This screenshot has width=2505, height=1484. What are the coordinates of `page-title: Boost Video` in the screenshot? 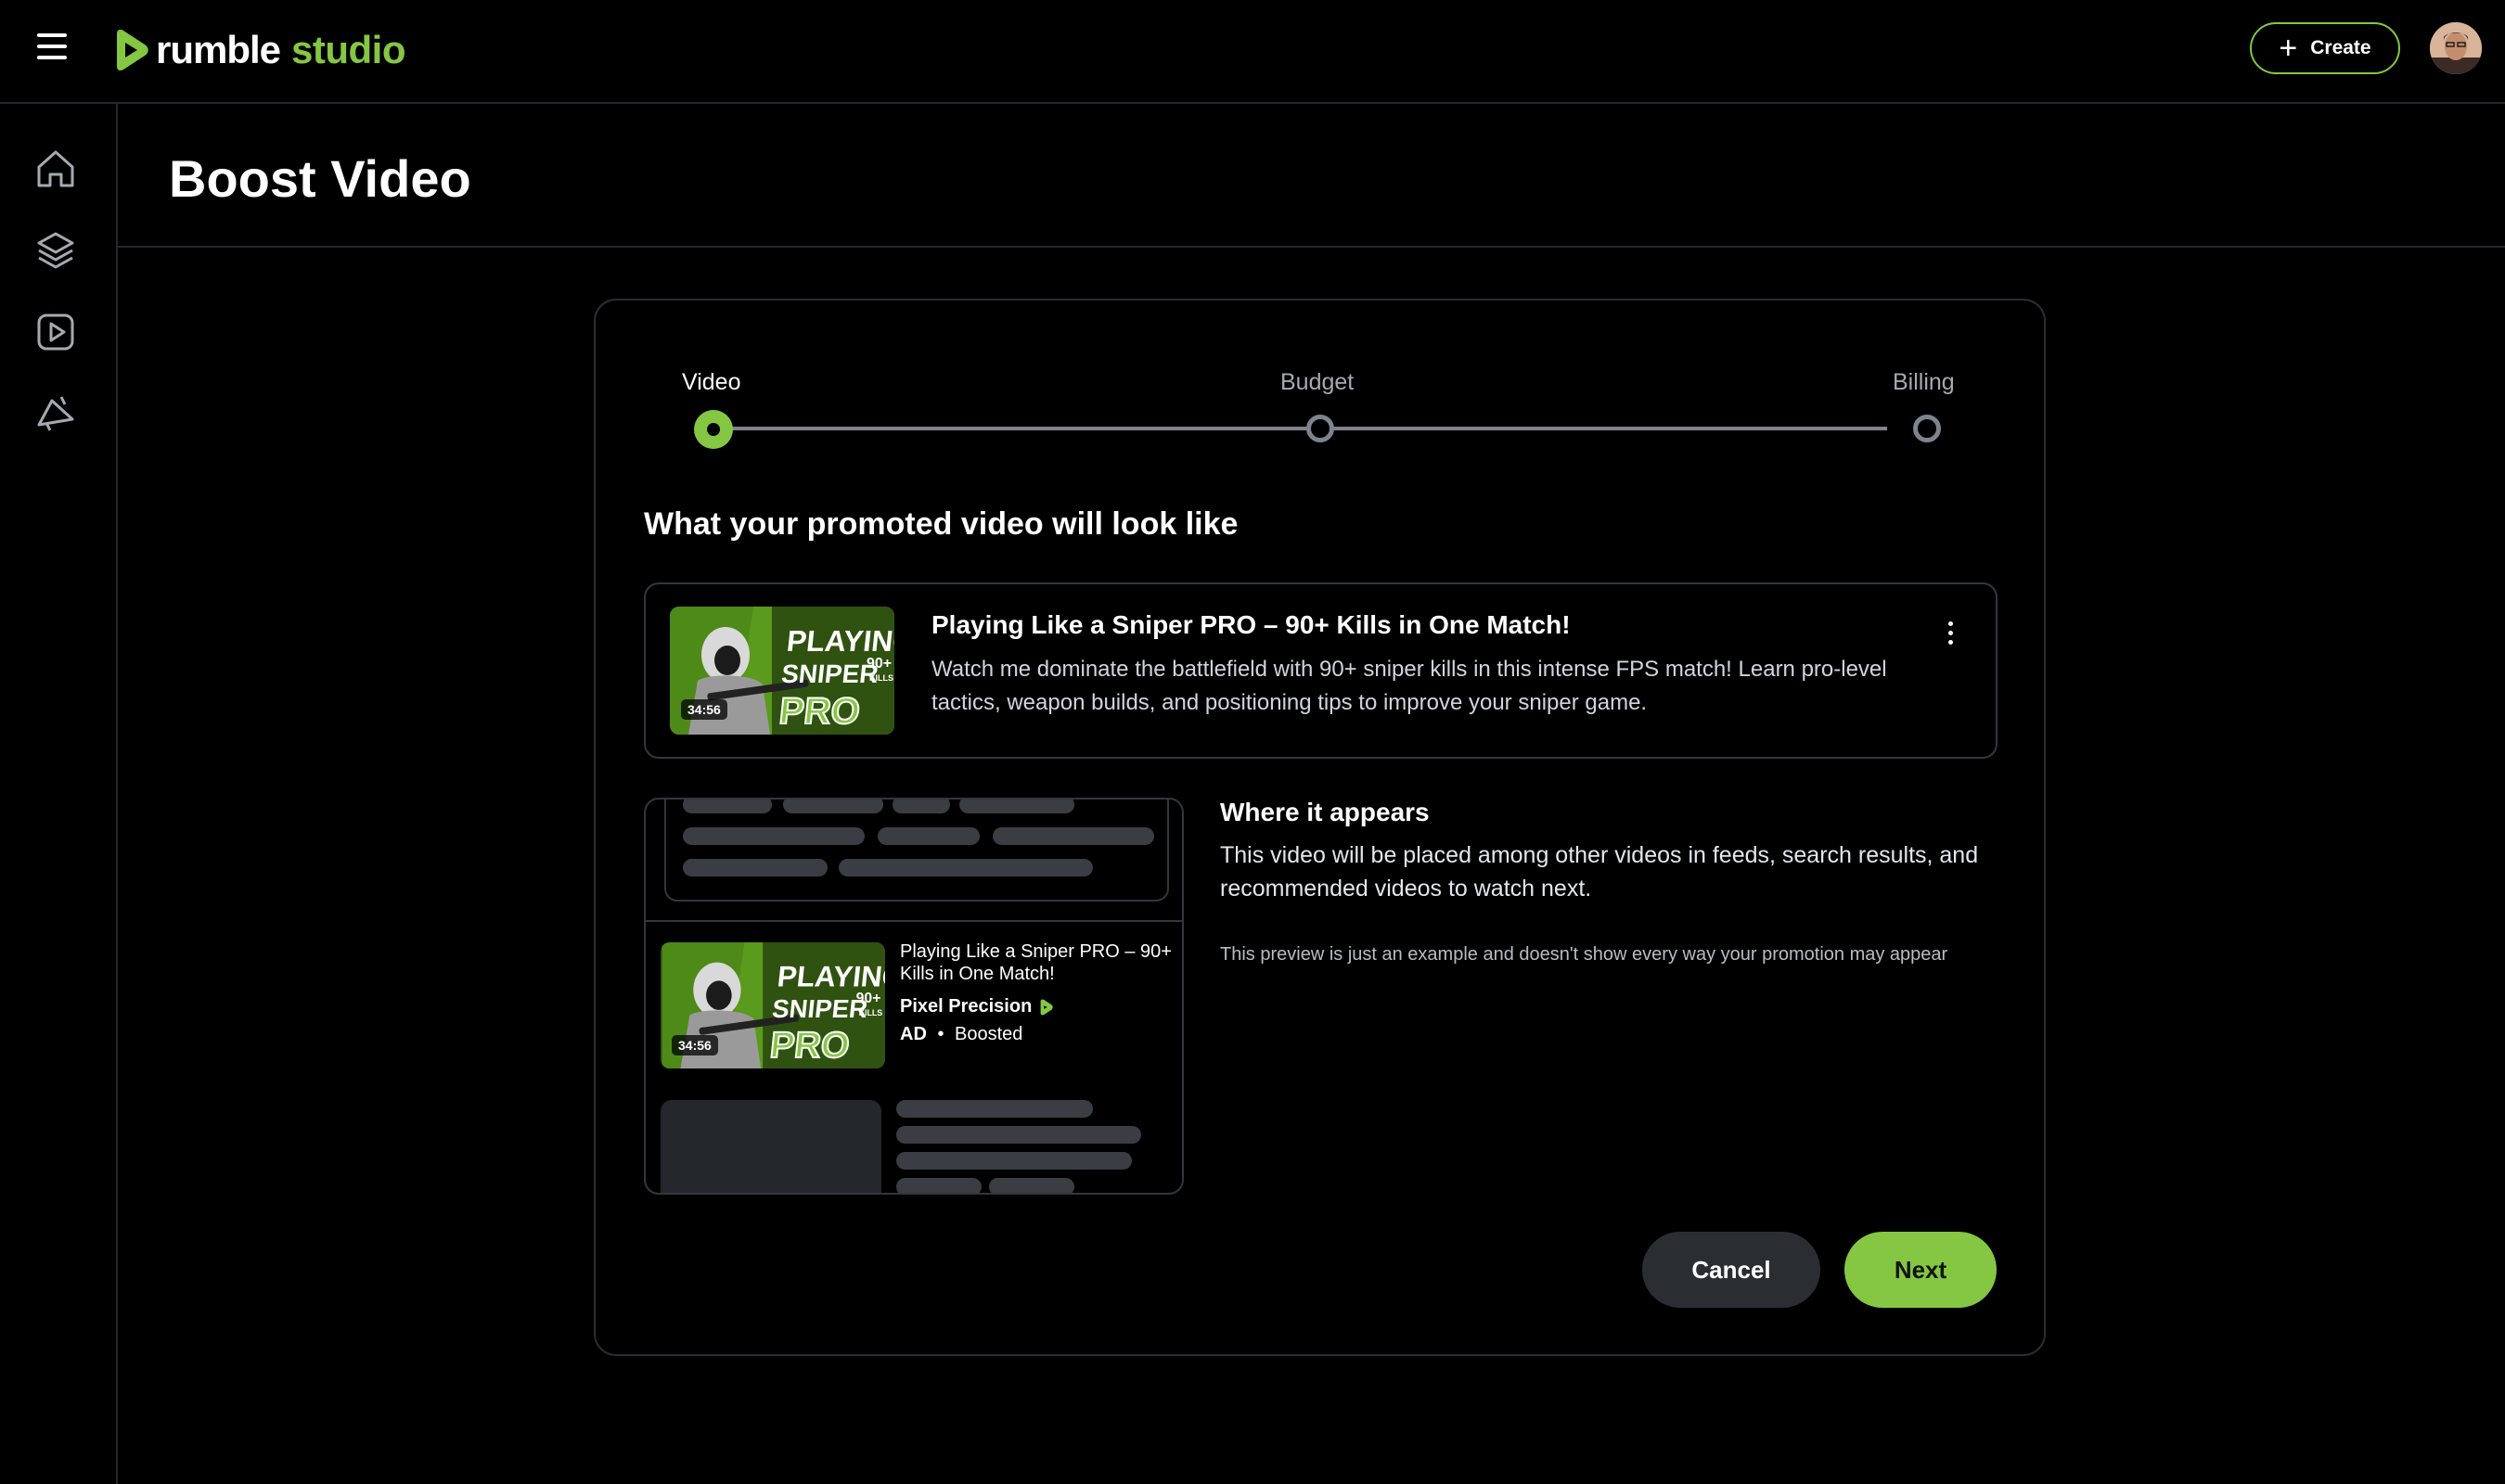 It's located at (320, 178).